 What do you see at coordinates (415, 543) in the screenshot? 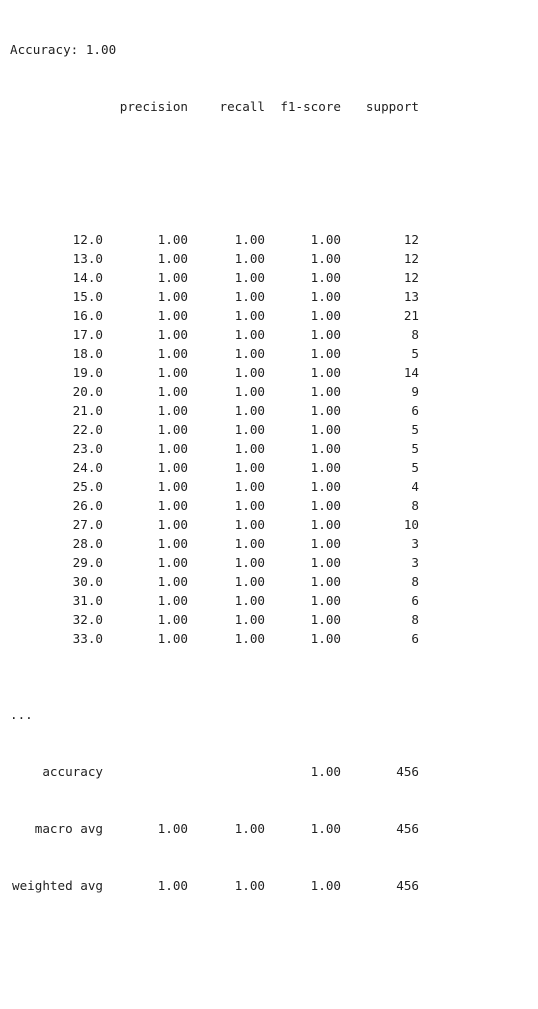
I see `row-support: 3` at bounding box center [415, 543].